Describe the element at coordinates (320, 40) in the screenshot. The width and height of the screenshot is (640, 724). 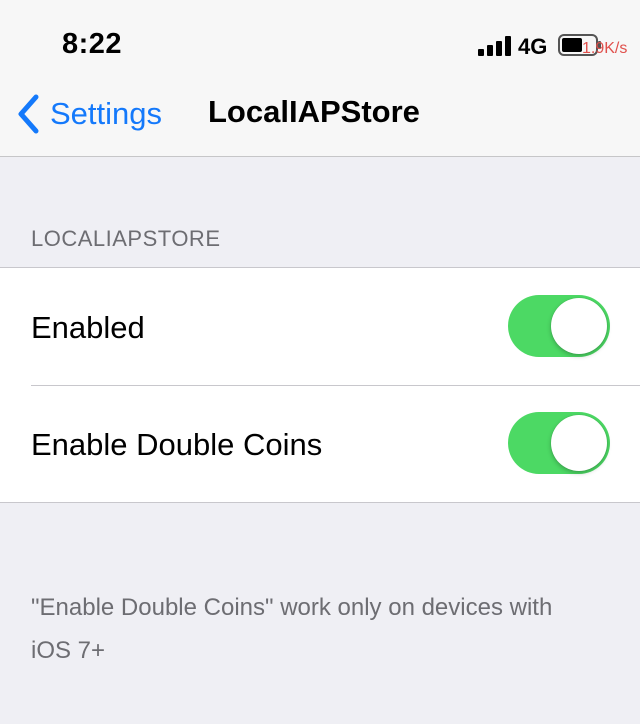
I see `status-bar: 8:22 4G 1.9K/s` at that location.